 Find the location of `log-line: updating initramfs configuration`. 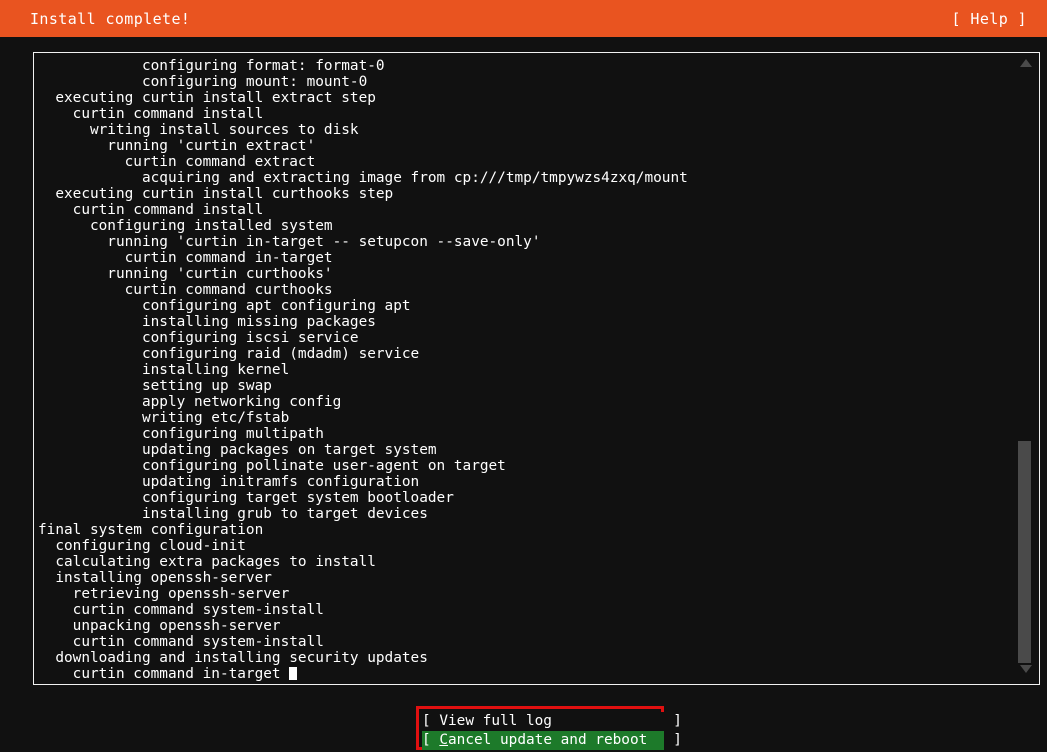

log-line: updating initramfs configuration is located at coordinates (229, 482).